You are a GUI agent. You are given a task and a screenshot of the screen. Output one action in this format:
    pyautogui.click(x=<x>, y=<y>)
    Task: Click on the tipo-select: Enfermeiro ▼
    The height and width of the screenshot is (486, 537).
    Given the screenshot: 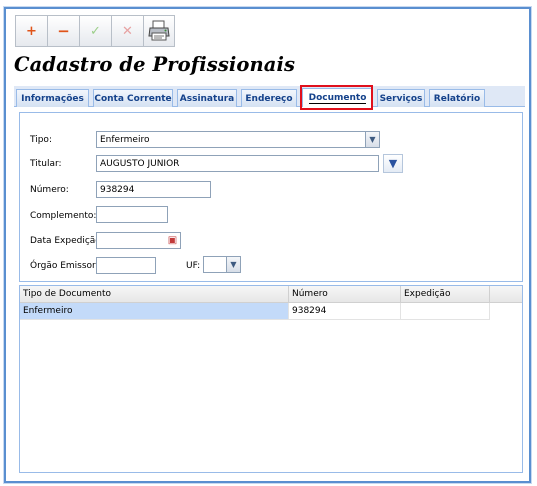 What is the action you would take?
    pyautogui.click(x=238, y=139)
    